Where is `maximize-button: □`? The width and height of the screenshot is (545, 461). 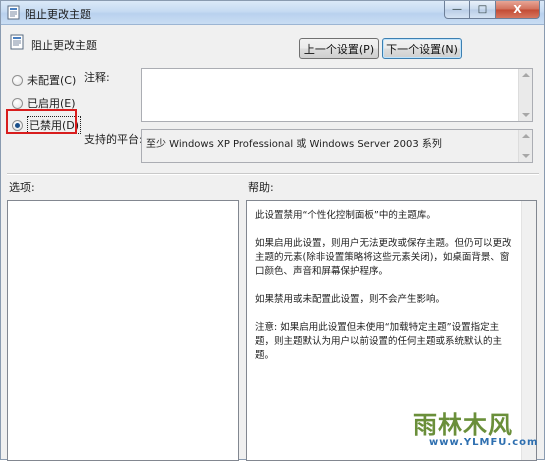 maximize-button: □ is located at coordinates (483, 10).